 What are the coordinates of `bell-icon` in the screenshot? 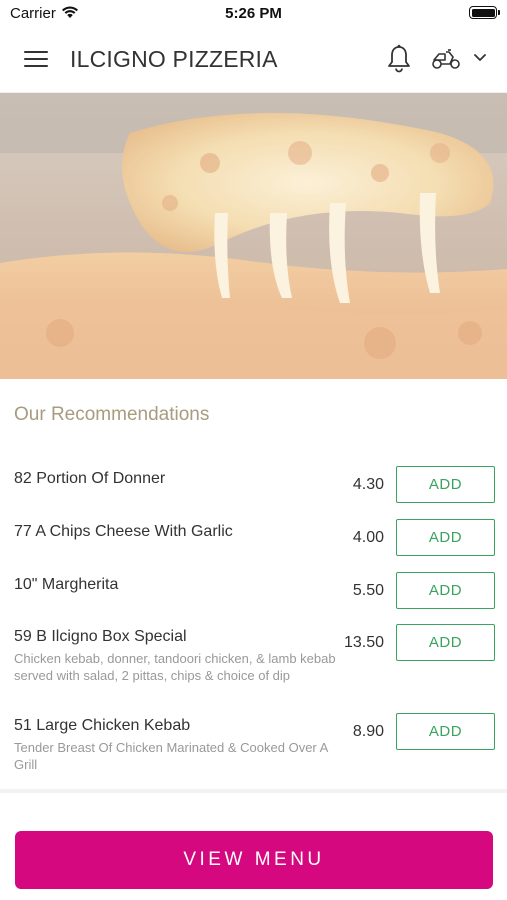 It's located at (399, 59).